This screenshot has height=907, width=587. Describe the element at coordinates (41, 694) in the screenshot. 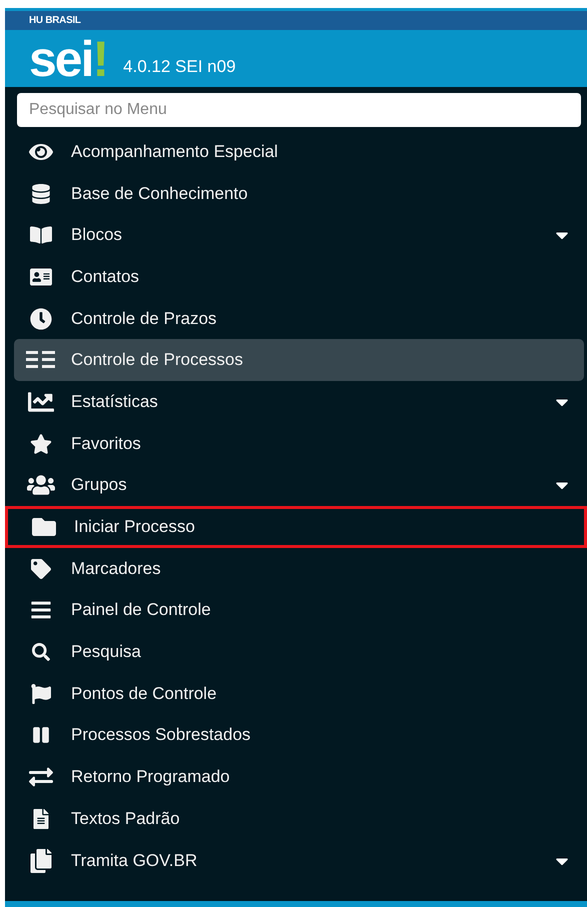

I see `flag-icon` at that location.